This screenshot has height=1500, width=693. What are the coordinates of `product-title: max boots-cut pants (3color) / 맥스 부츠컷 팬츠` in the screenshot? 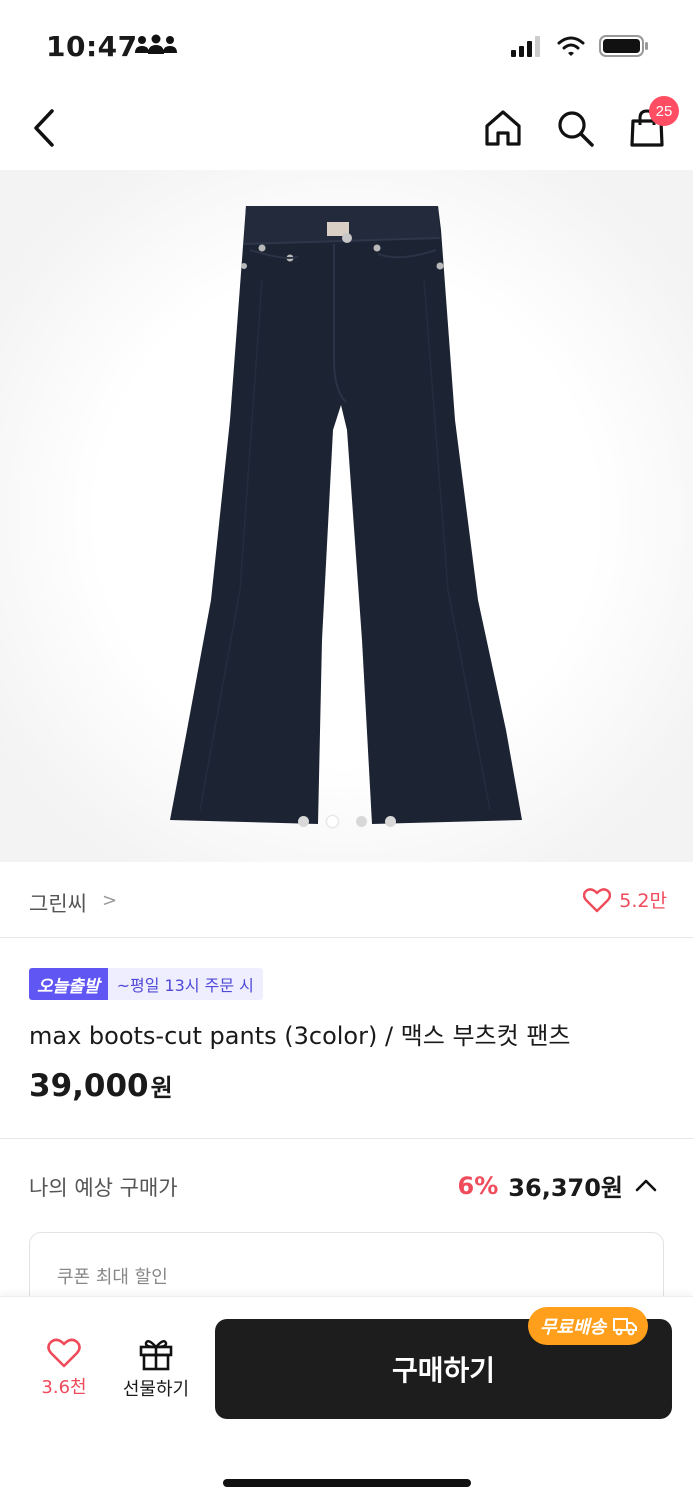 It's located at (300, 1036).